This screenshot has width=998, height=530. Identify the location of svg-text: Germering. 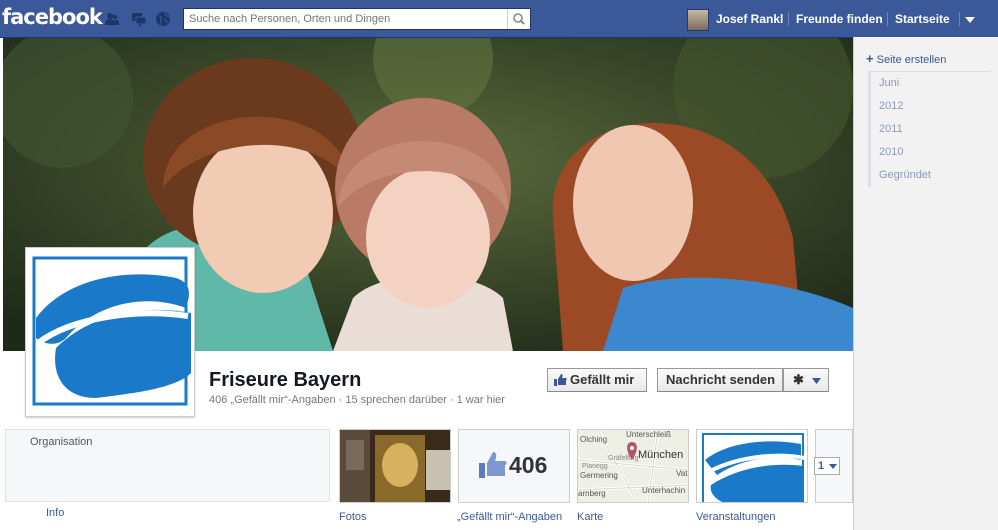
(599, 475).